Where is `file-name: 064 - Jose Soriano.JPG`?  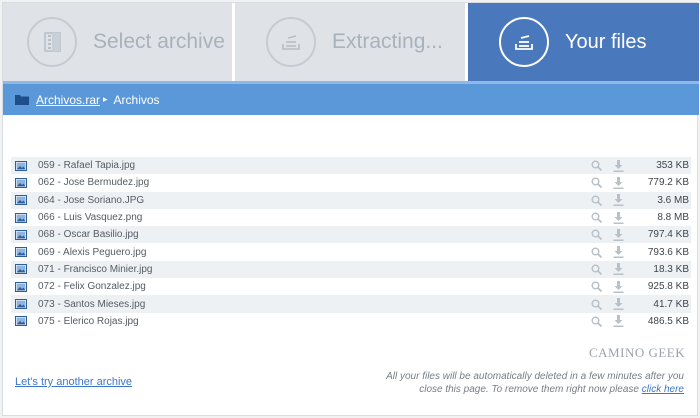 file-name: 064 - Jose Soriano.JPG is located at coordinates (314, 200).